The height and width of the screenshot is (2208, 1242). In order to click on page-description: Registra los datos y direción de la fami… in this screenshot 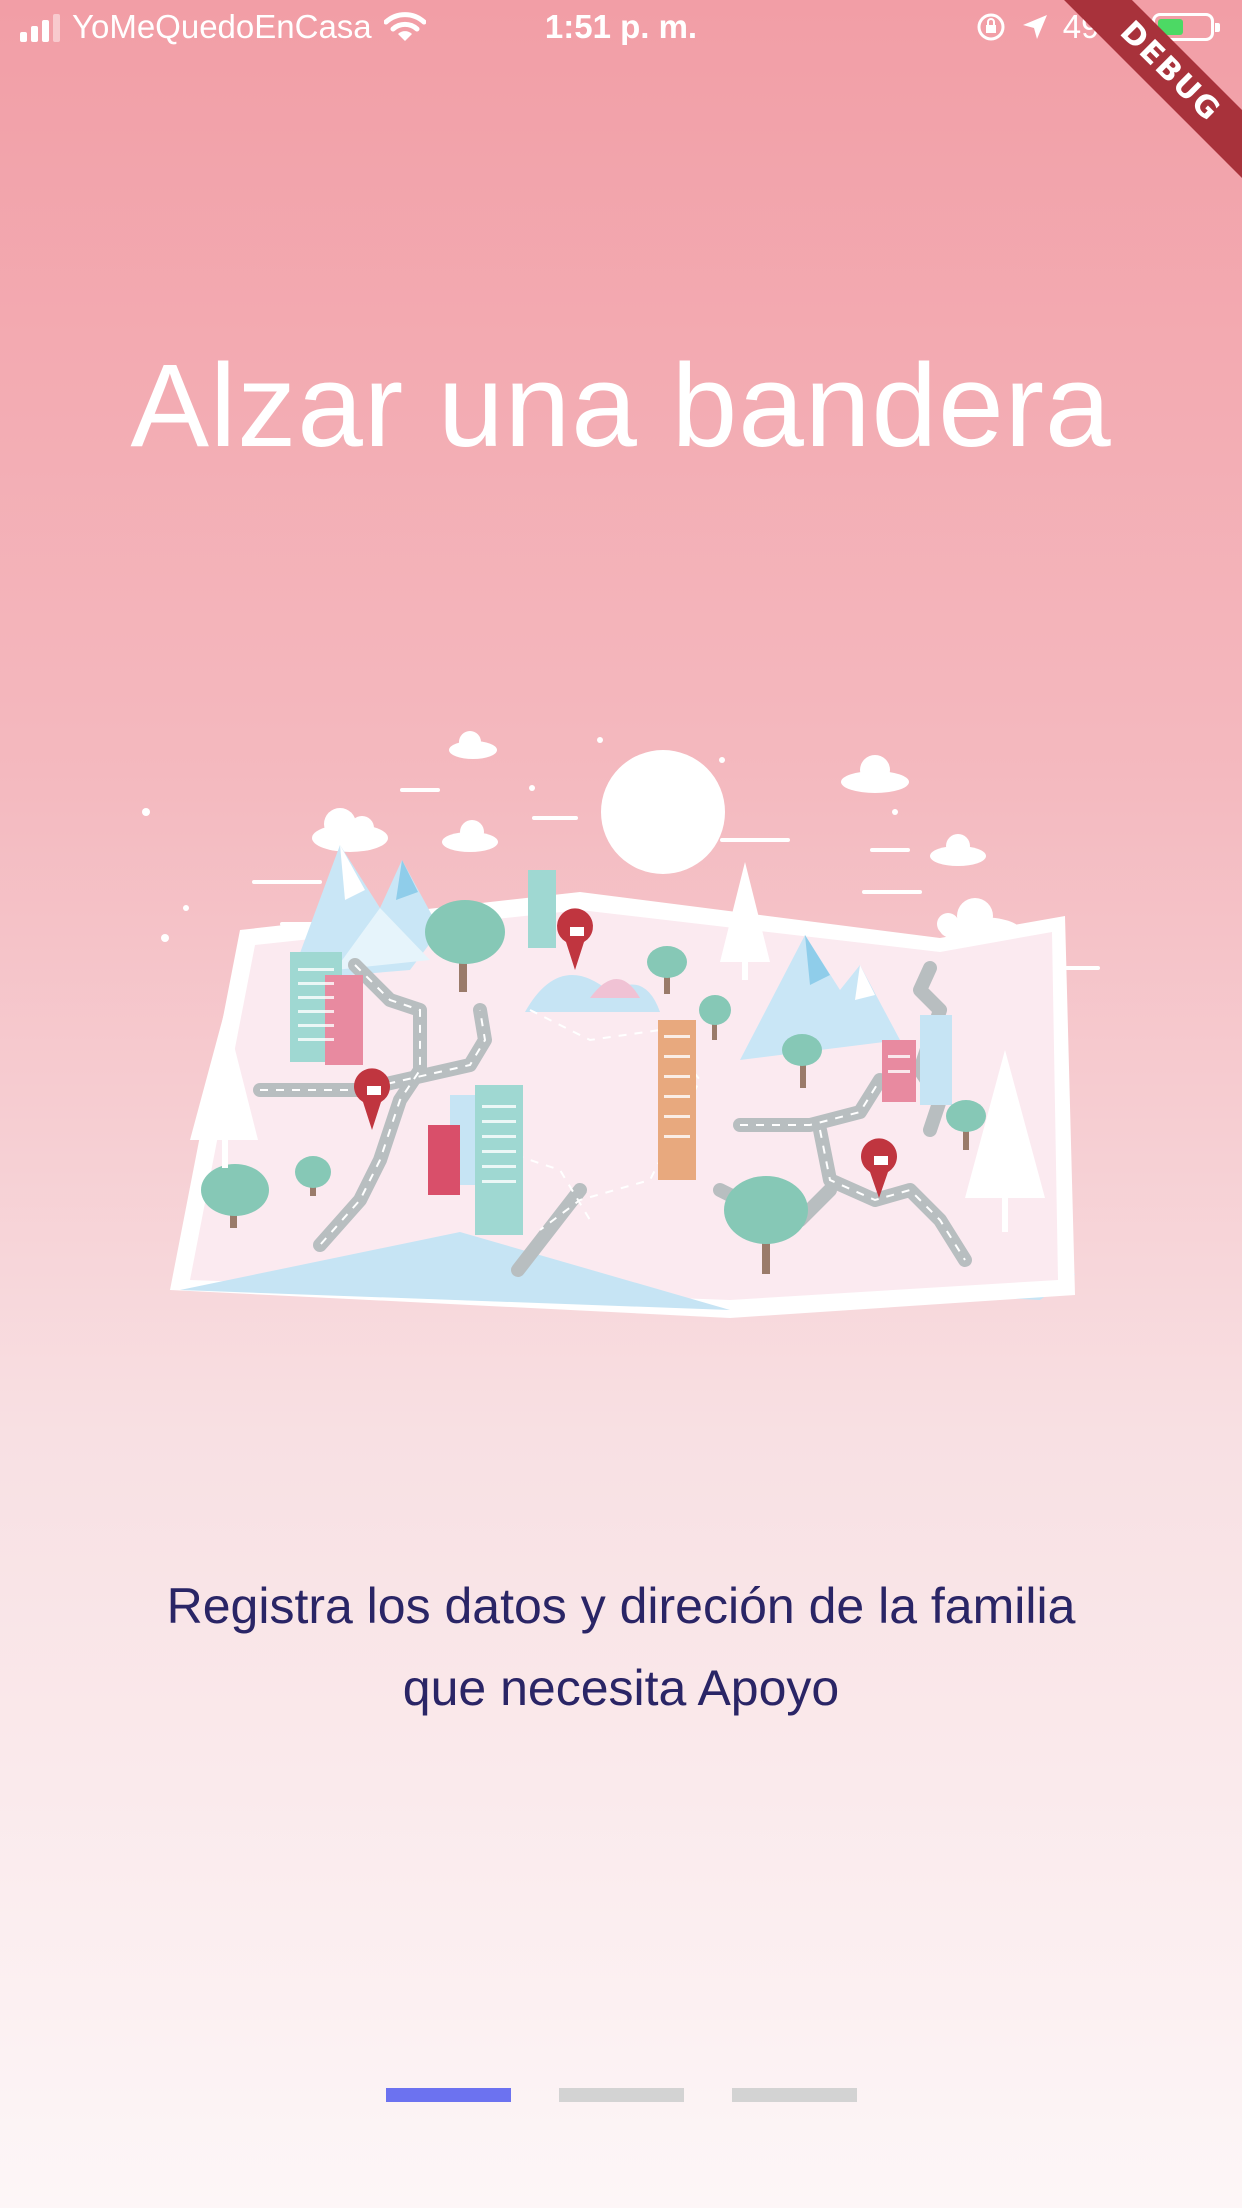, I will do `click(621, 1647)`.